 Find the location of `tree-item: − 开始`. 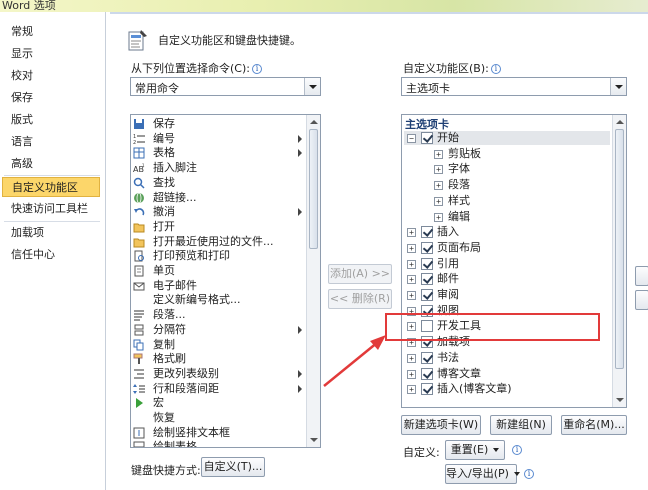

tree-item: − 开始 is located at coordinates (507, 138).